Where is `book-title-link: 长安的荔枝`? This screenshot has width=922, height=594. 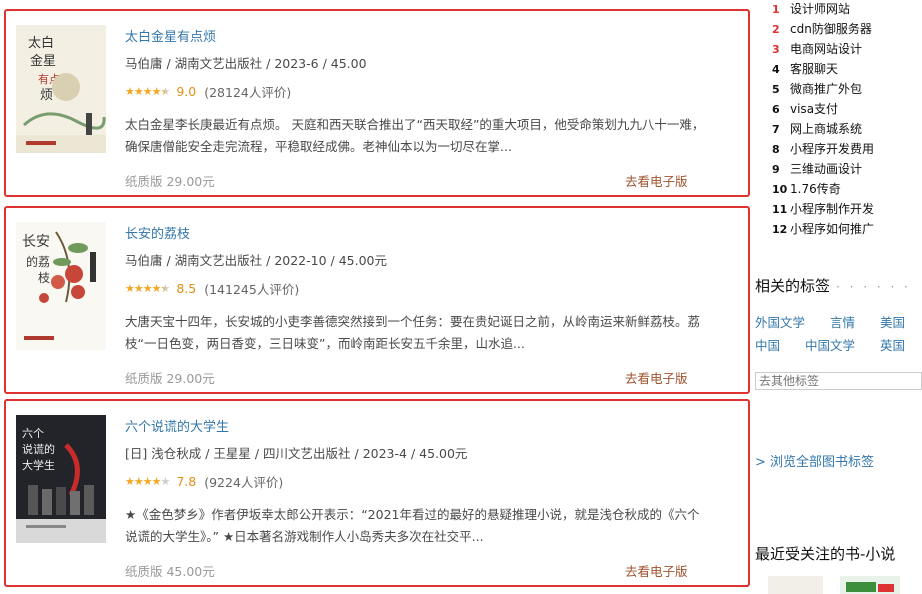
book-title-link: 长安的荔枝 is located at coordinates (157, 232).